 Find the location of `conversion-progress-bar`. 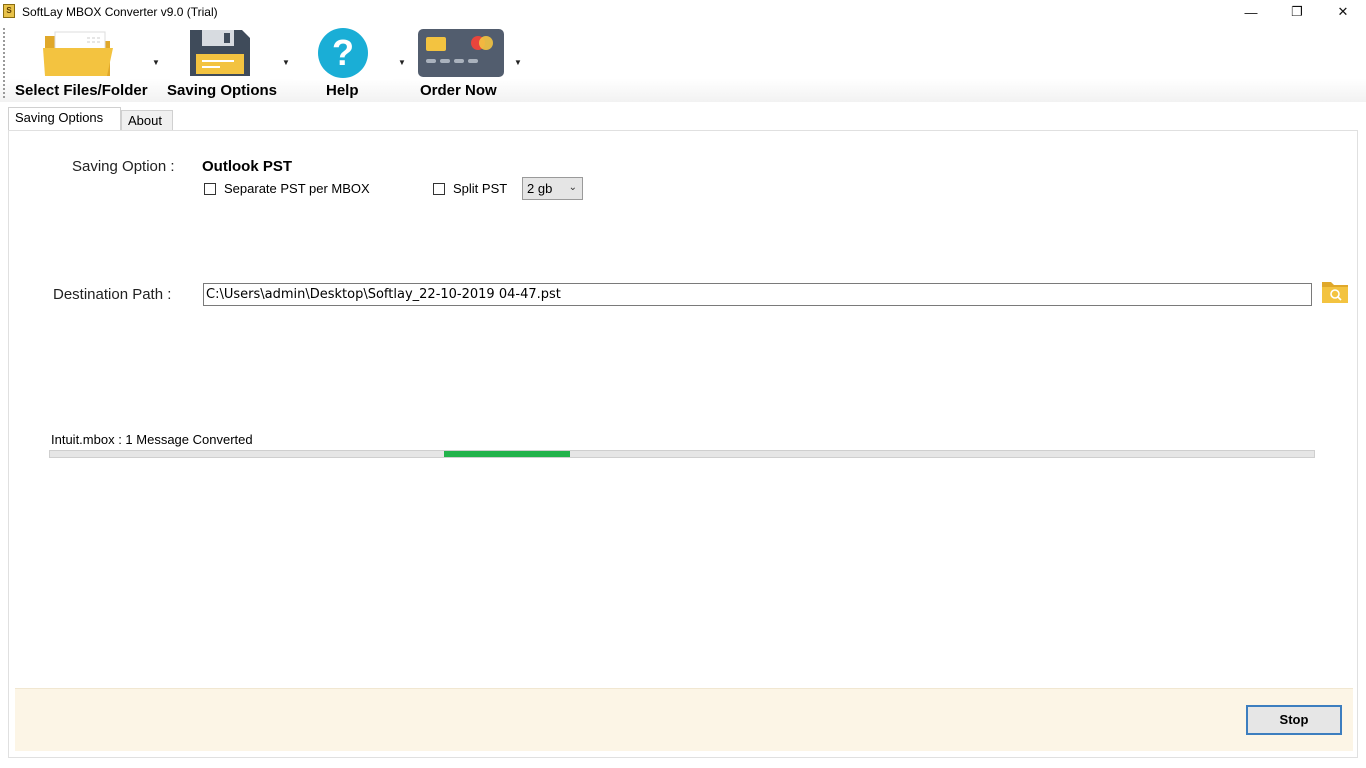

conversion-progress-bar is located at coordinates (682, 454).